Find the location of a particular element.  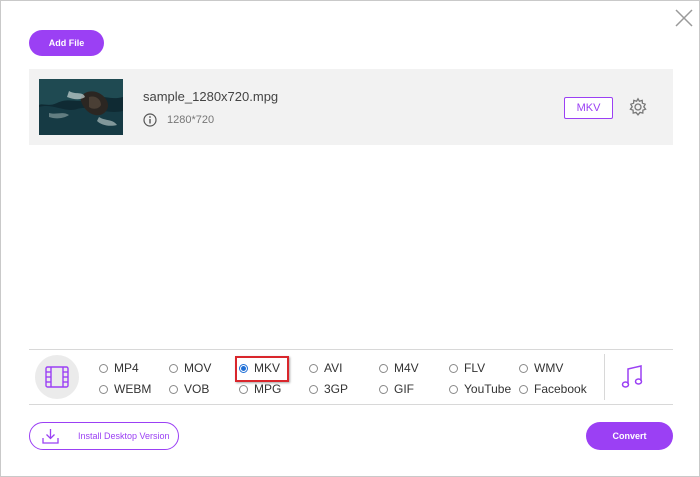

format-option-youtube: YouTube is located at coordinates (484, 389).